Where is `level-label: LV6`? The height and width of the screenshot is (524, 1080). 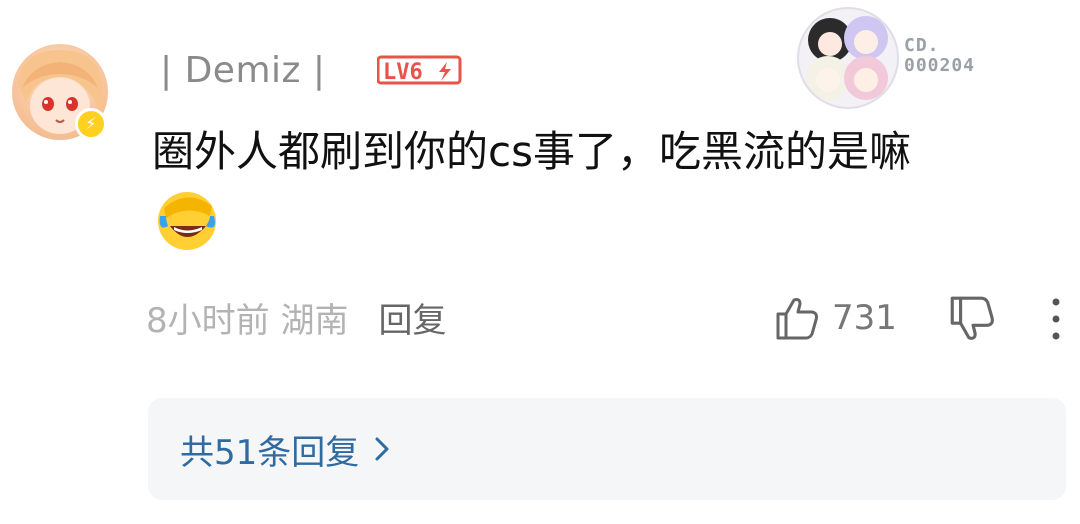
level-label: LV6 is located at coordinates (403, 72).